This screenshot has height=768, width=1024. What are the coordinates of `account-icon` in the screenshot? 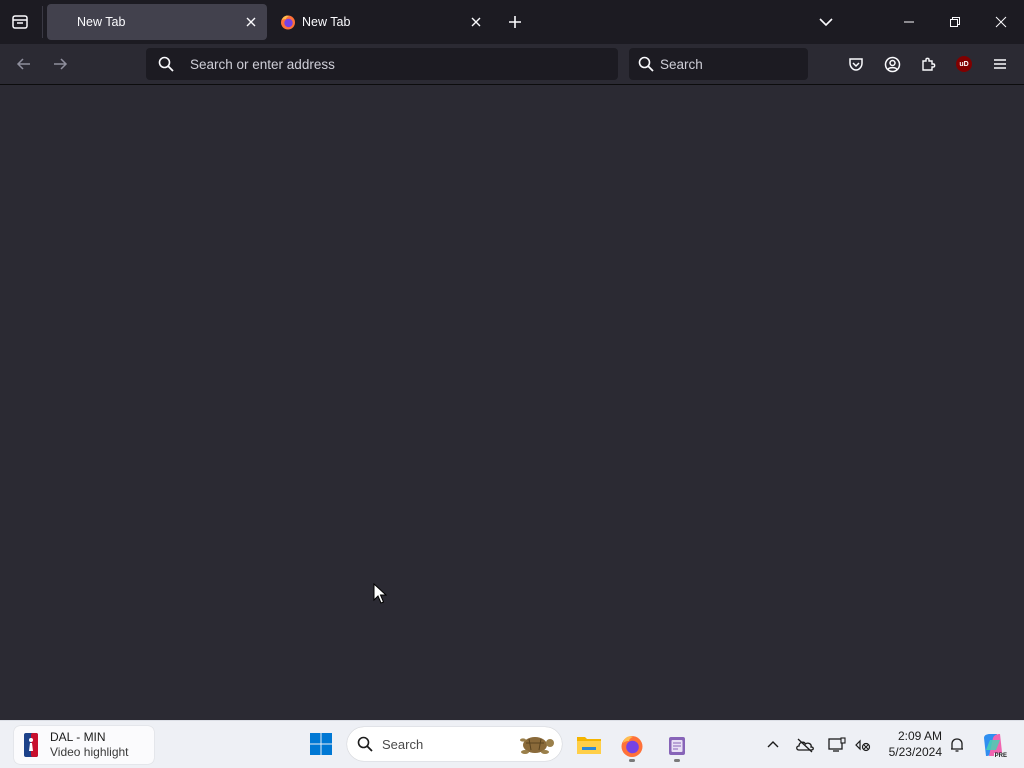 It's located at (892, 64).